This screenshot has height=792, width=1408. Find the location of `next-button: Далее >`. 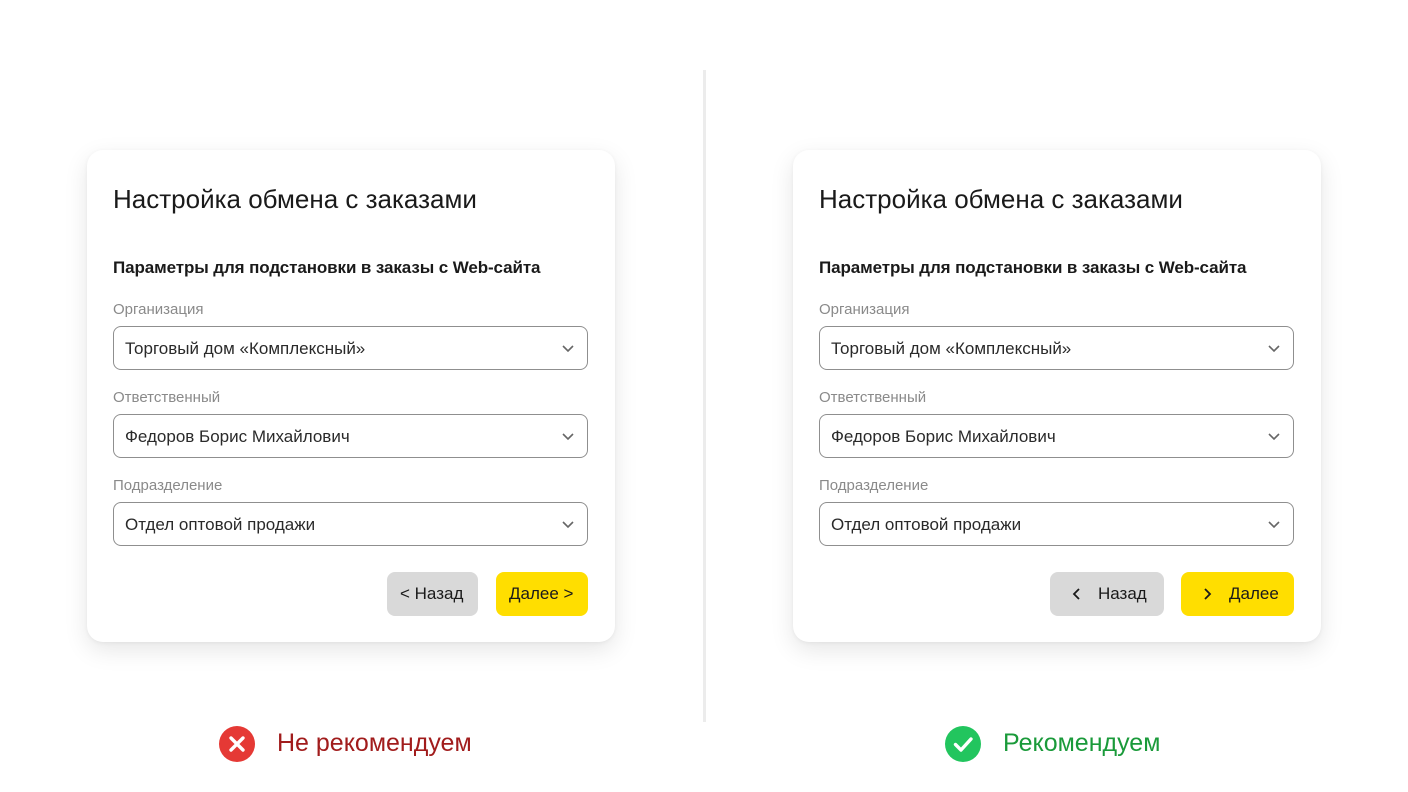

next-button: Далее > is located at coordinates (542, 594).